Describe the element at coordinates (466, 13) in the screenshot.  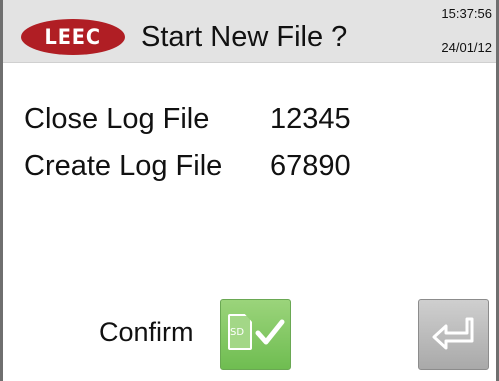
I see `clock-time: 15:37:56` at that location.